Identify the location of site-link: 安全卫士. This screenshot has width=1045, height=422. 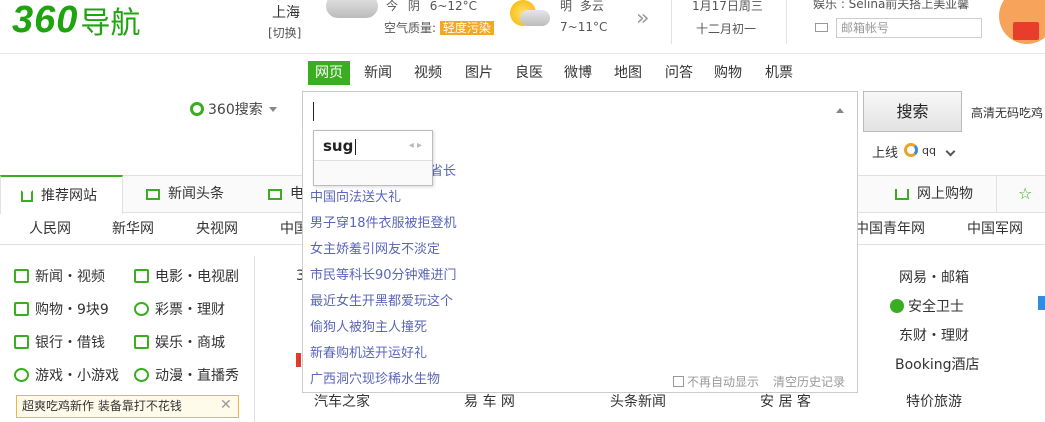
(927, 306).